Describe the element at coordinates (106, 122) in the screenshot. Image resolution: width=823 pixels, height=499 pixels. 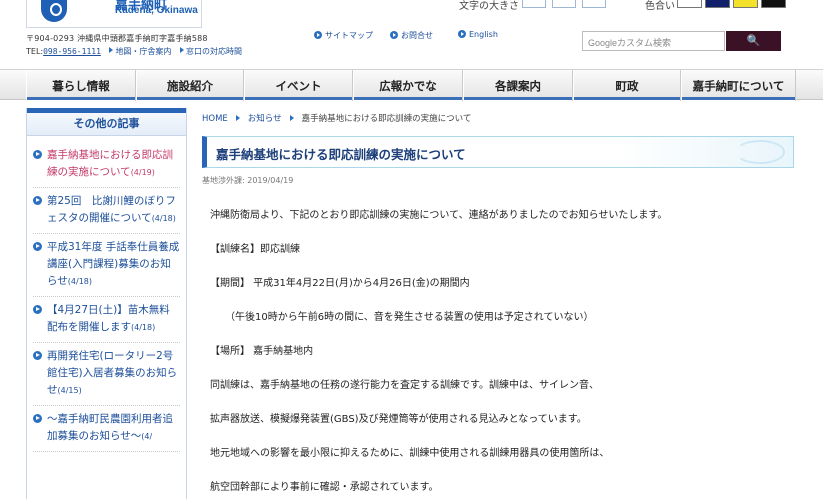
I see `sidebar-title: その他の記事` at that location.